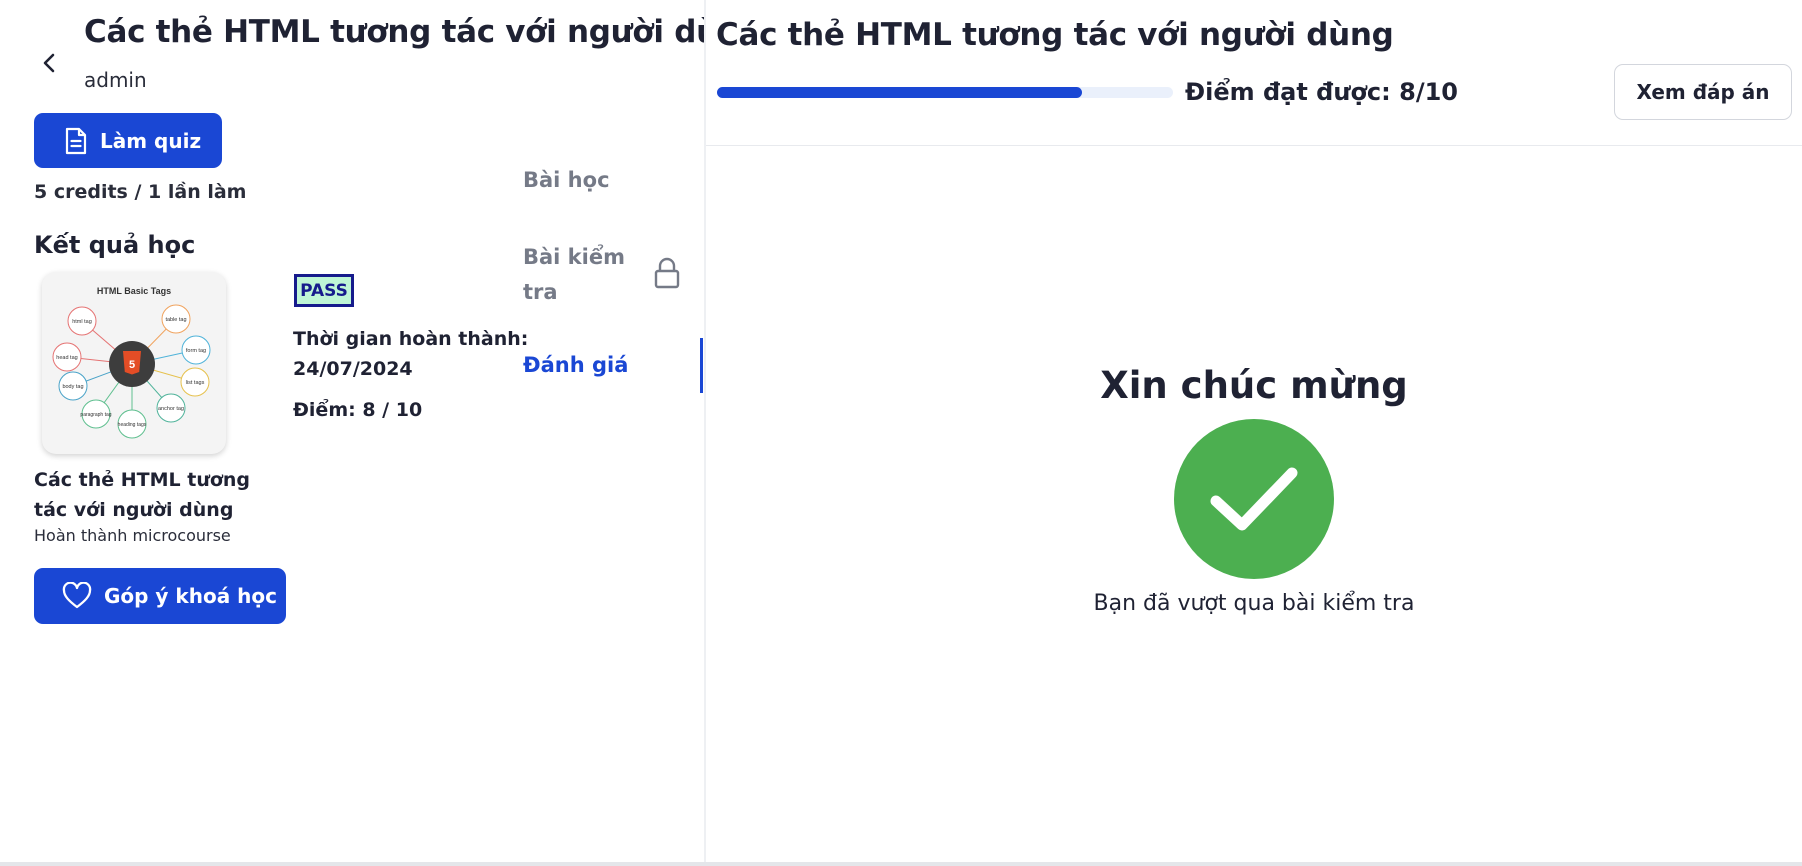  What do you see at coordinates (575, 365) in the screenshot?
I see `nav-item-evaluation: Đánh giá` at bounding box center [575, 365].